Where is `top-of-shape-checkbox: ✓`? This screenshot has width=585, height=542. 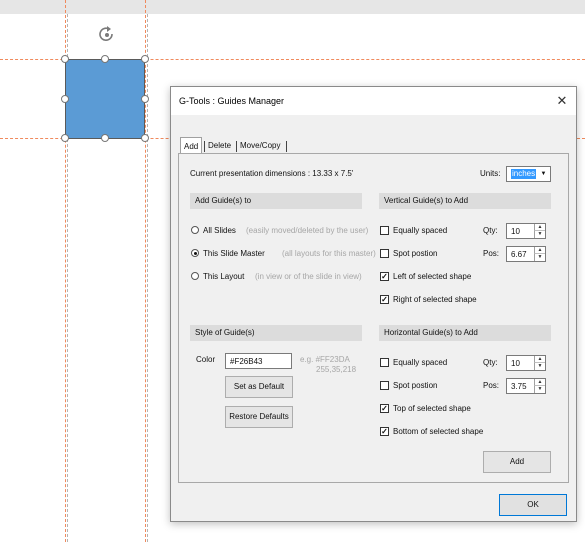 top-of-shape-checkbox: ✓ is located at coordinates (384, 408).